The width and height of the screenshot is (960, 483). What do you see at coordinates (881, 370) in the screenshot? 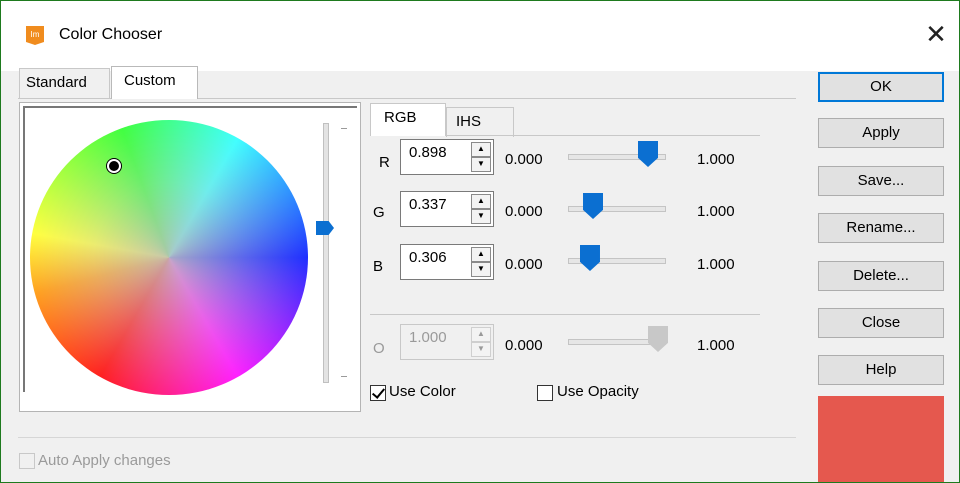
I see `help-button: Help` at bounding box center [881, 370].